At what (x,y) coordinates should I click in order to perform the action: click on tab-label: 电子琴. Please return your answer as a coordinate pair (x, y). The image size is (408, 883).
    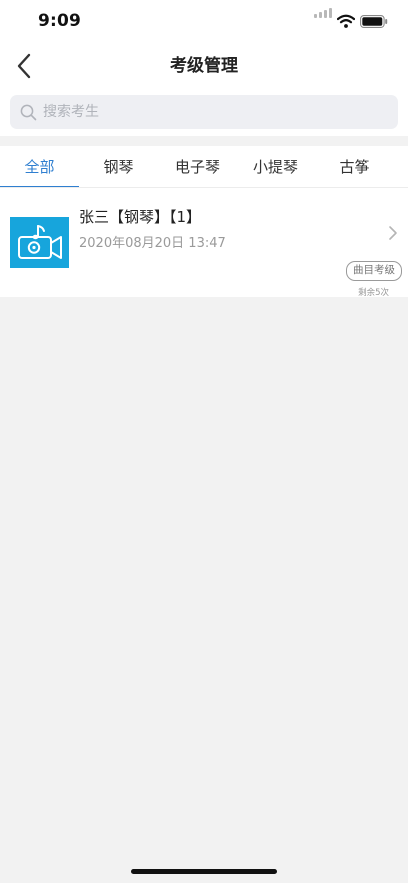
    Looking at the image, I should click on (197, 167).